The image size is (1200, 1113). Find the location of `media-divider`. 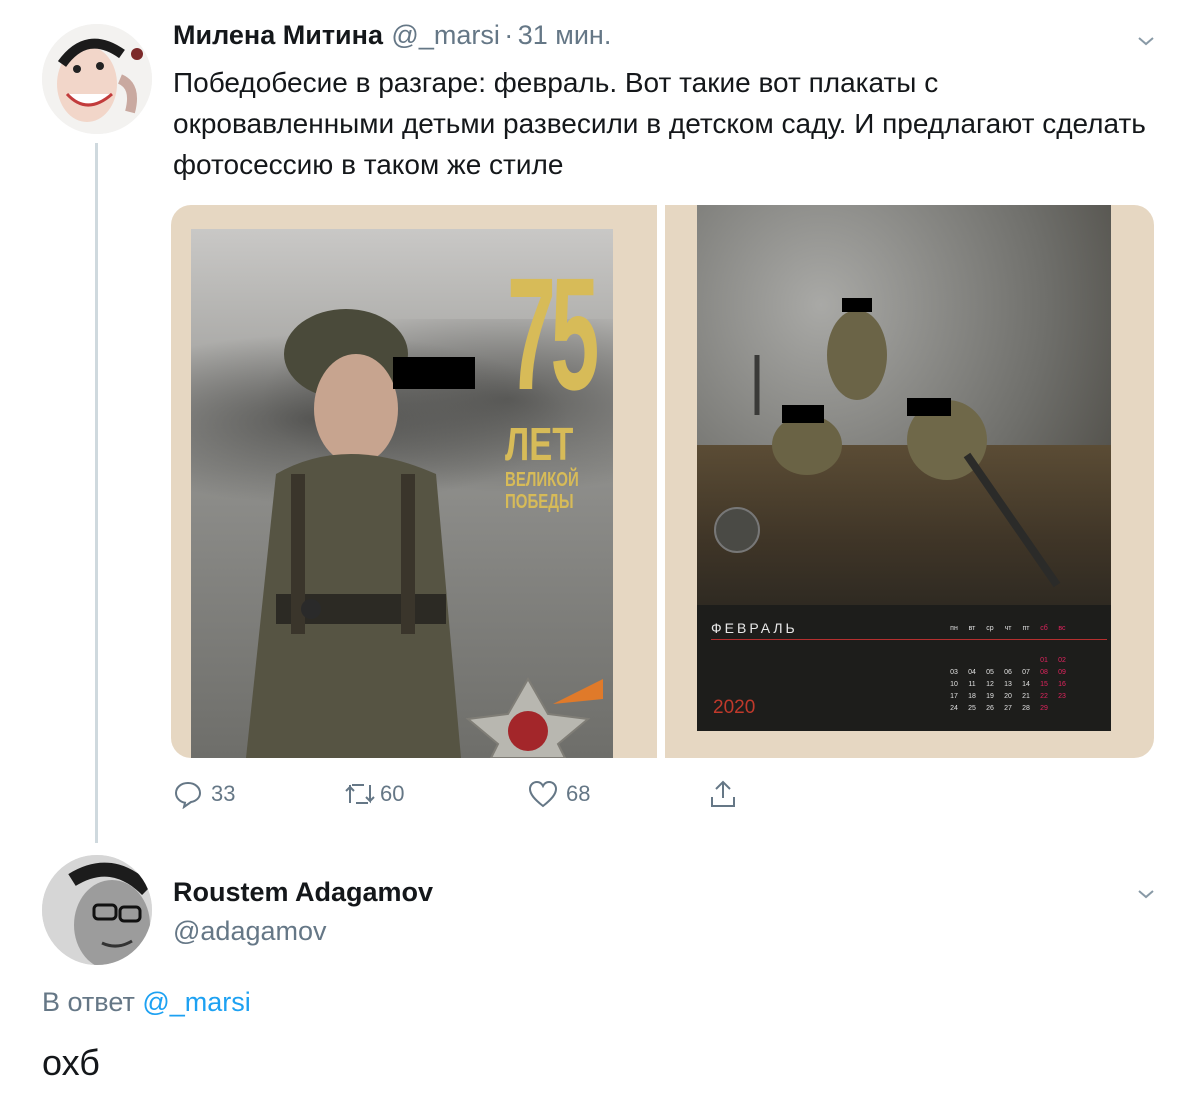

media-divider is located at coordinates (661, 481).